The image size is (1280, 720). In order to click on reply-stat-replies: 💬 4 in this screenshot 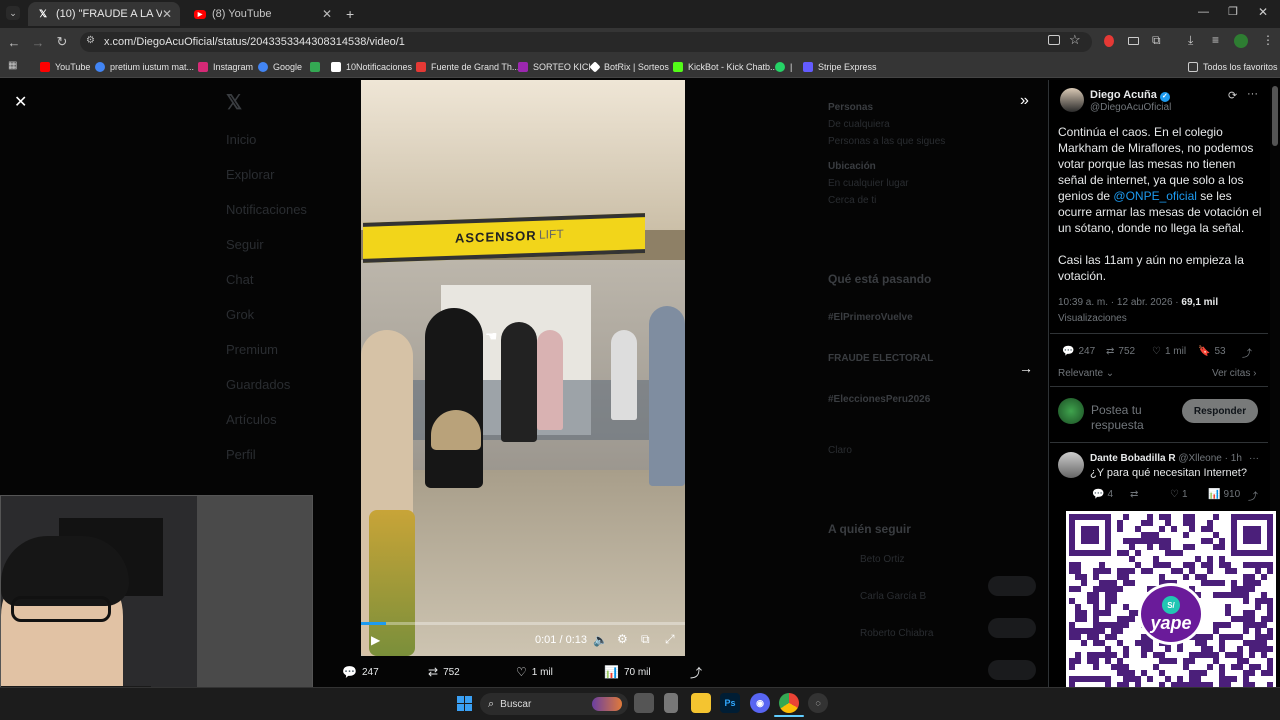, I will do `click(1102, 494)`.